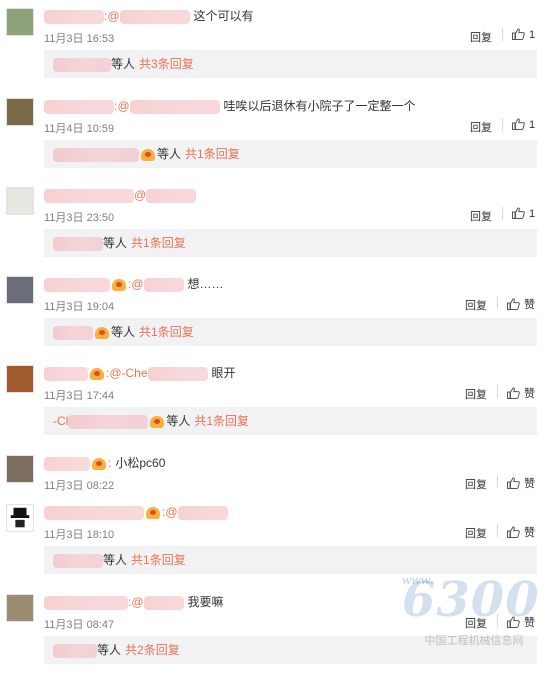 Image resolution: width=550 pixels, height=674 pixels. What do you see at coordinates (275, 401) in the screenshot?
I see `comment-item: :@-Che 眼开 11月3日 17:44 回复 赞 -Cl 等人 共1条回复` at bounding box center [275, 401].